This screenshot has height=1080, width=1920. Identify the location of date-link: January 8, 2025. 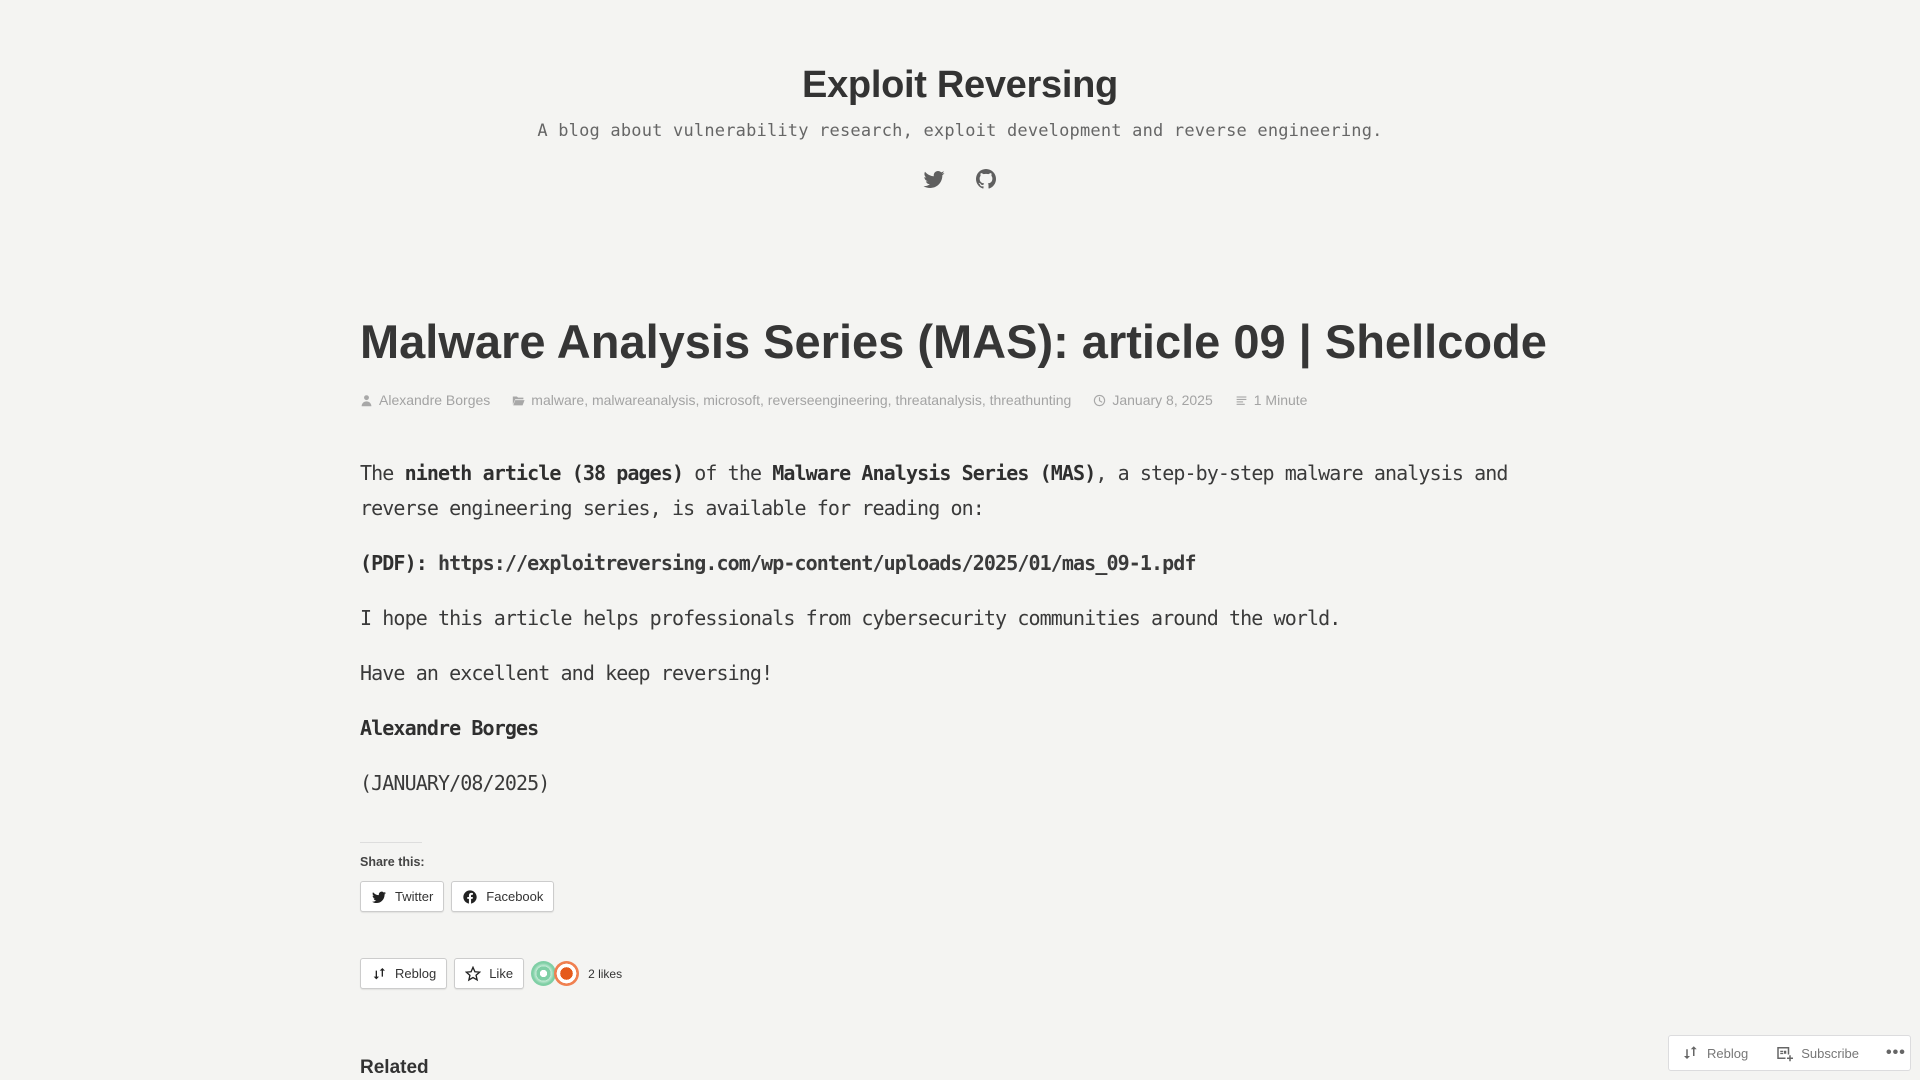
(1162, 400).